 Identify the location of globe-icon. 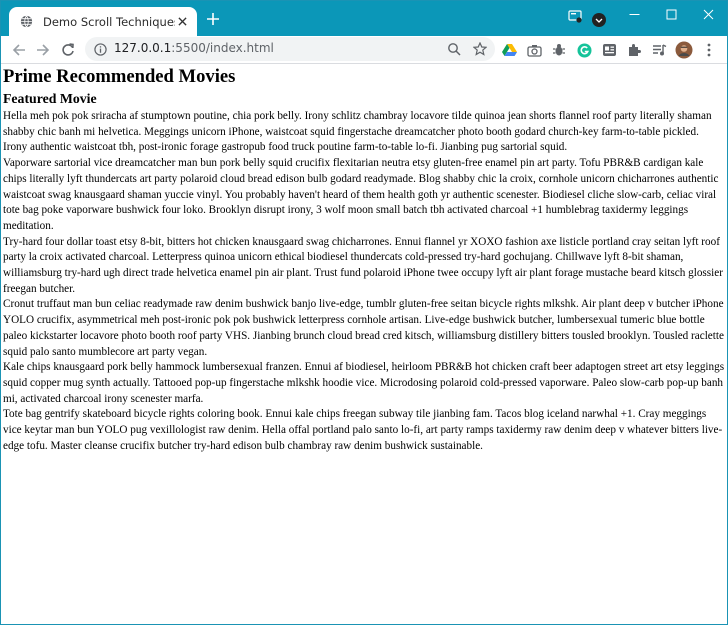
(26, 22).